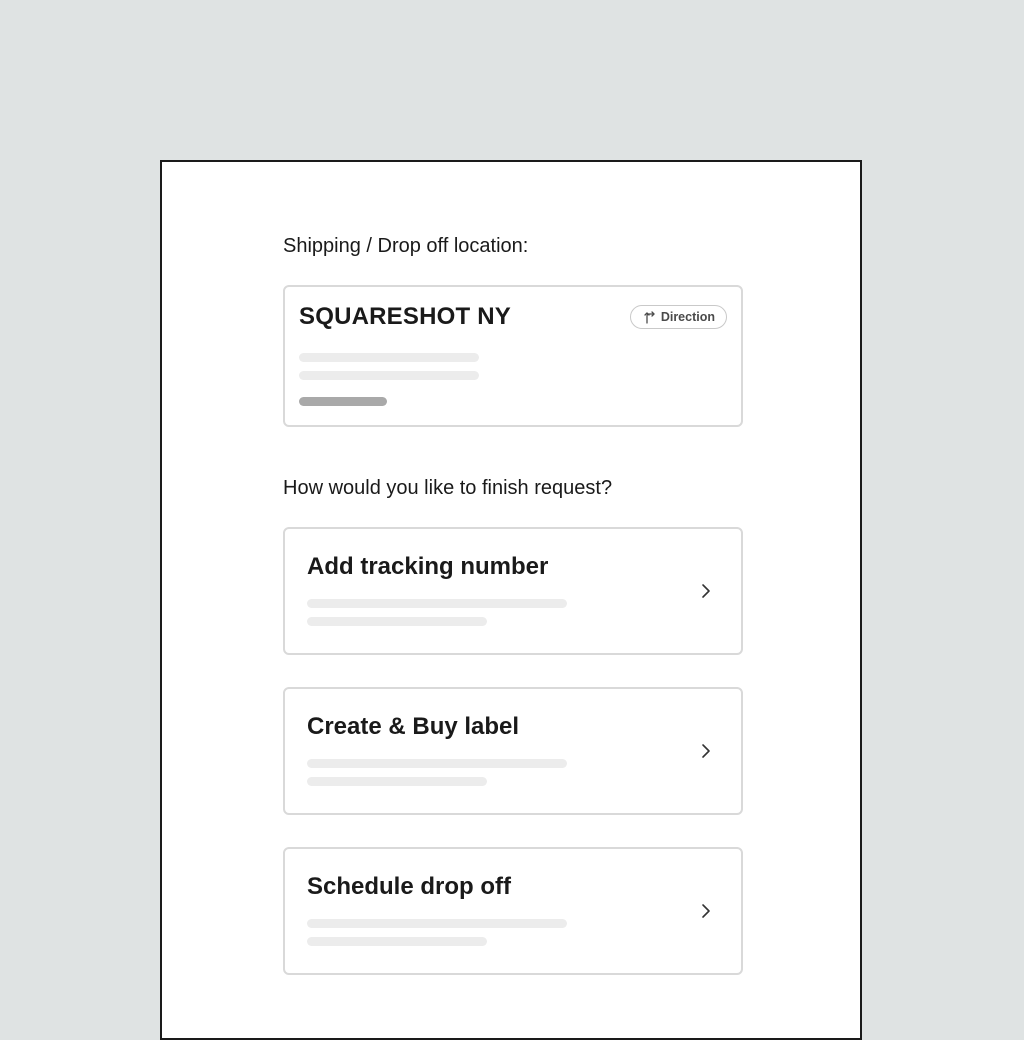  I want to click on location-card: SQUARESHOT NY Direction, so click(513, 356).